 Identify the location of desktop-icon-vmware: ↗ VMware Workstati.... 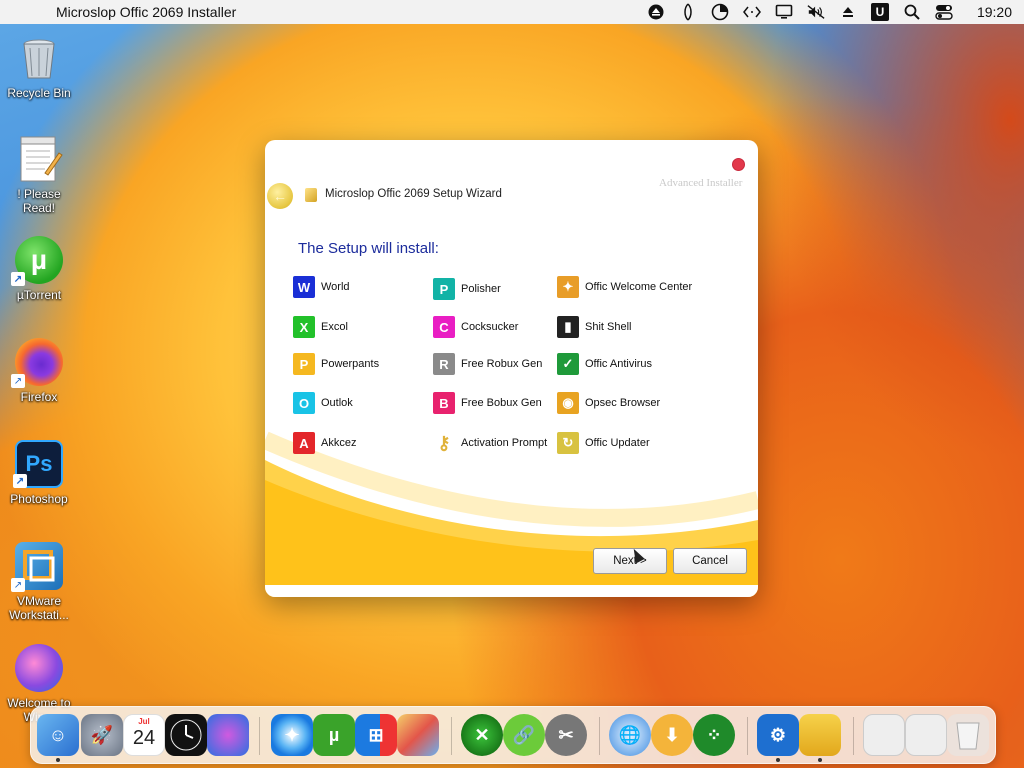
(39, 582).